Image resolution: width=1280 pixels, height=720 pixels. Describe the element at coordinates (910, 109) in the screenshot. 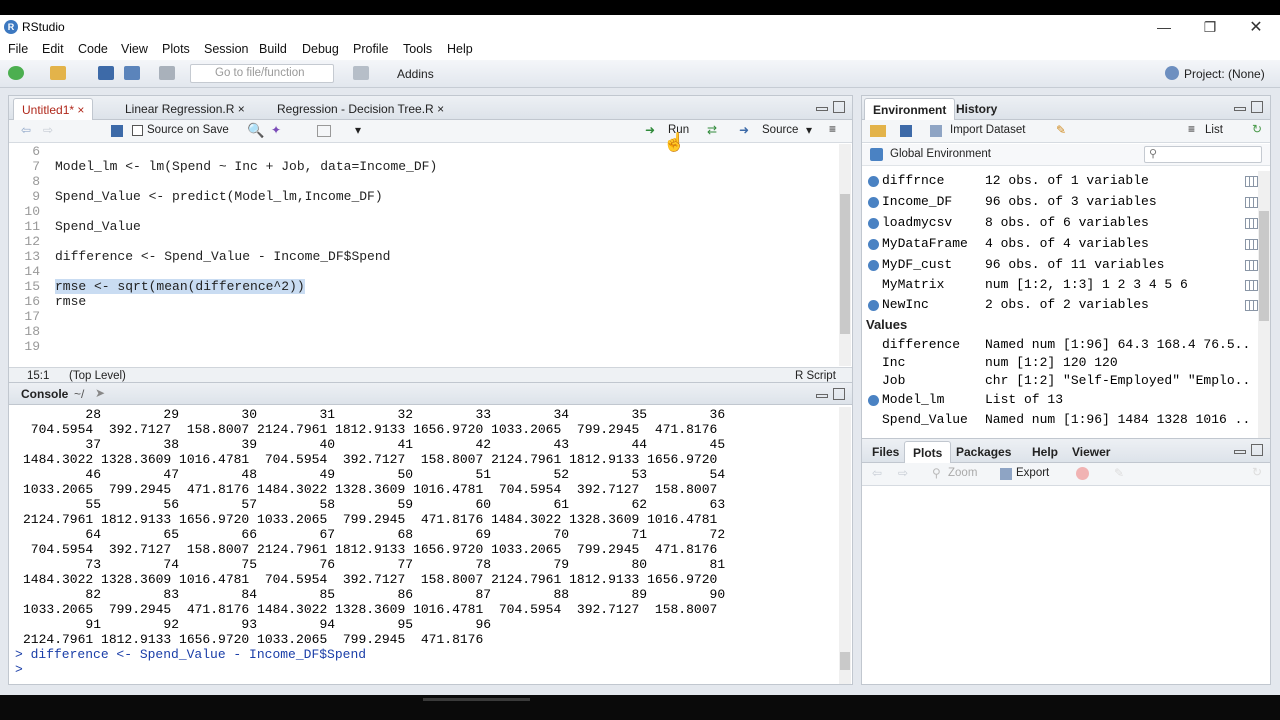

I see `tab-environment: Environment` at that location.